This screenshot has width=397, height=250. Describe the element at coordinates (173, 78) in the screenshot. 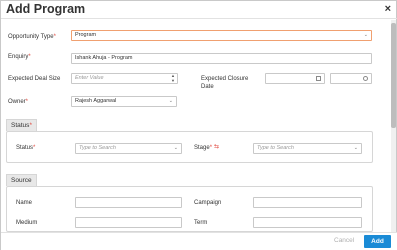

I see `spinner-arrows-icon: ▲ ▼` at that location.